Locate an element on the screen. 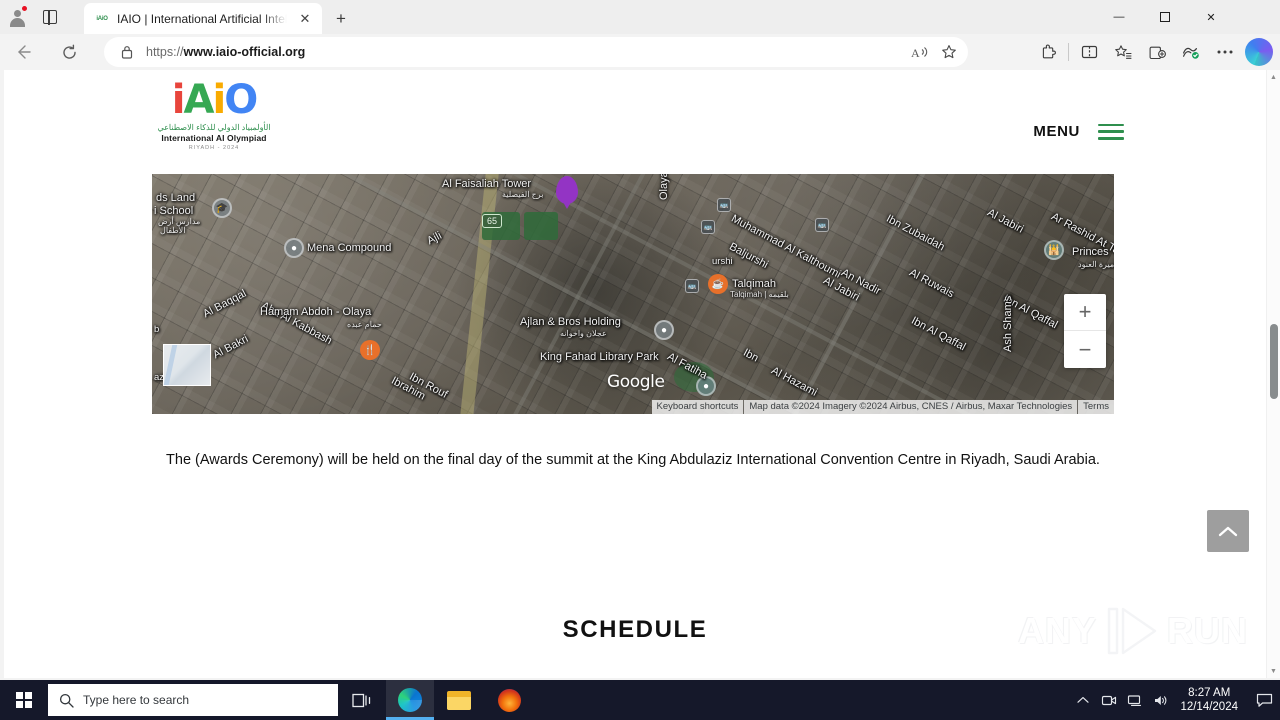 The height and width of the screenshot is (720, 1280). map-label: عجلان واخوانه is located at coordinates (583, 333).